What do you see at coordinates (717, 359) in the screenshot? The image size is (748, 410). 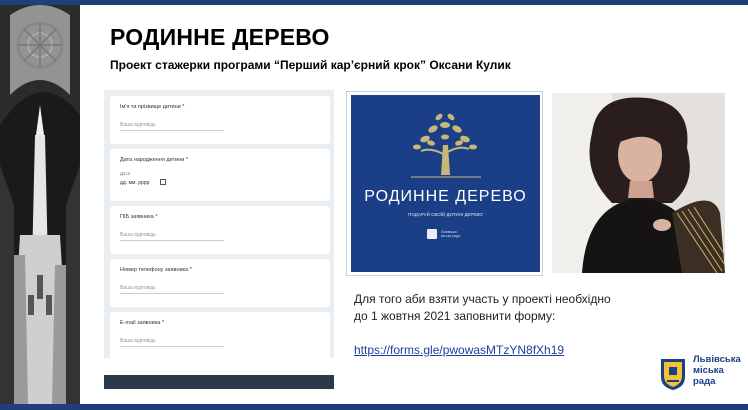 I see `city-line1: Львівська` at bounding box center [717, 359].